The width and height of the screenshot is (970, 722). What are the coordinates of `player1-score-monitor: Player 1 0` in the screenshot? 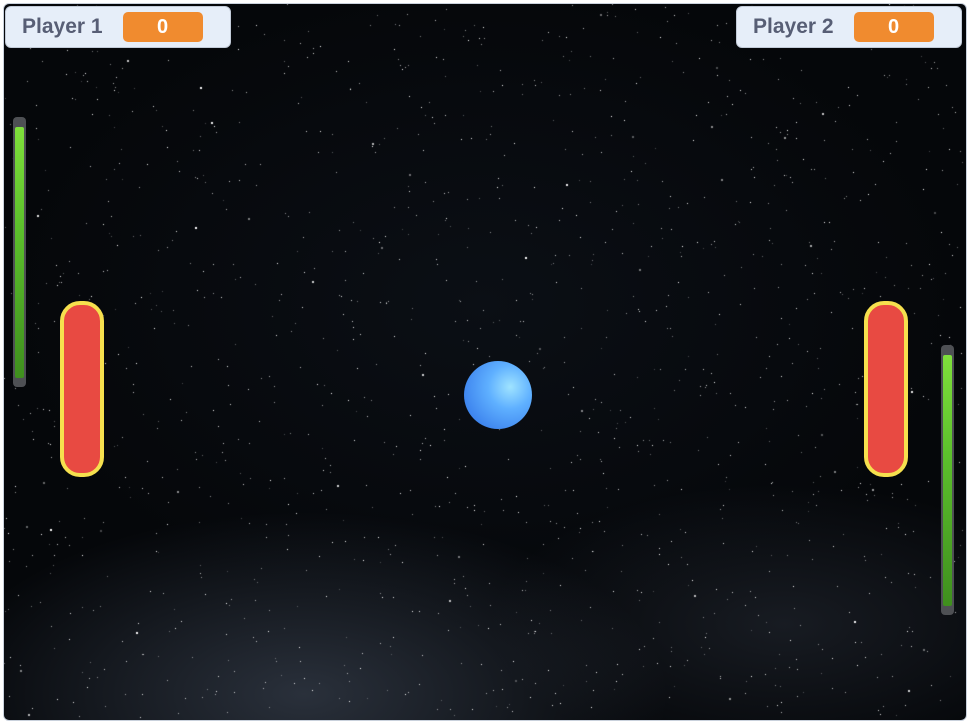 It's located at (118, 27).